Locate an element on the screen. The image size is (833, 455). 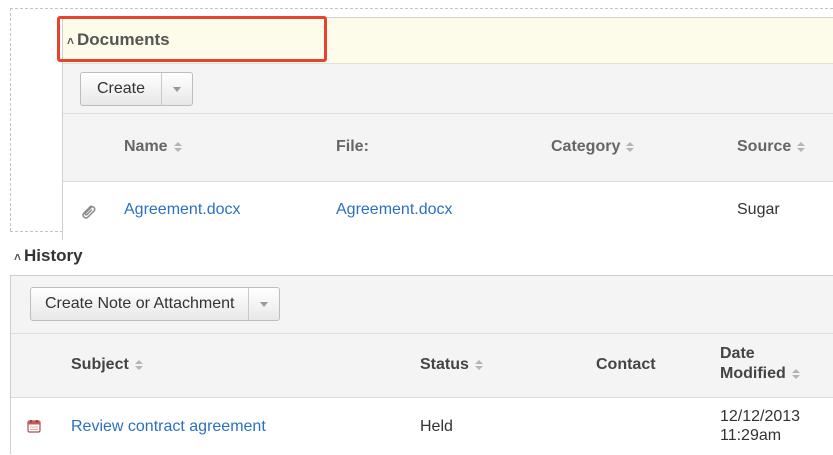
column-header-date-modified: Date Modified is located at coordinates (760, 364).